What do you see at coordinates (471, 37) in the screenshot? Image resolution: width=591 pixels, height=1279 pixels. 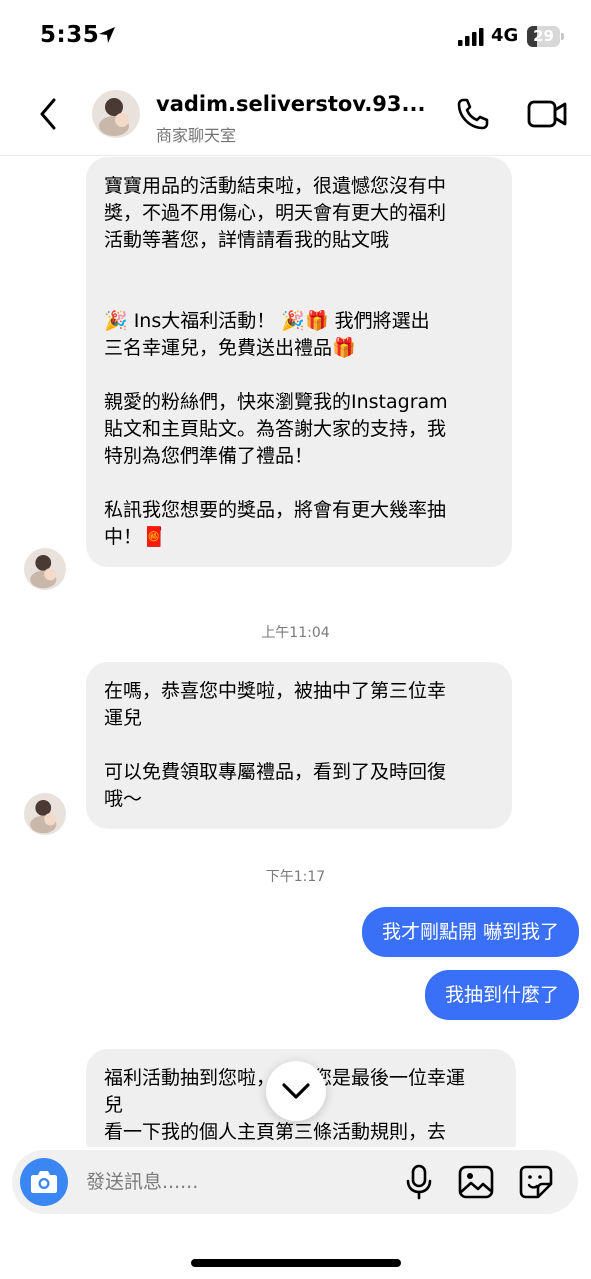 I see `signal-icon` at bounding box center [471, 37].